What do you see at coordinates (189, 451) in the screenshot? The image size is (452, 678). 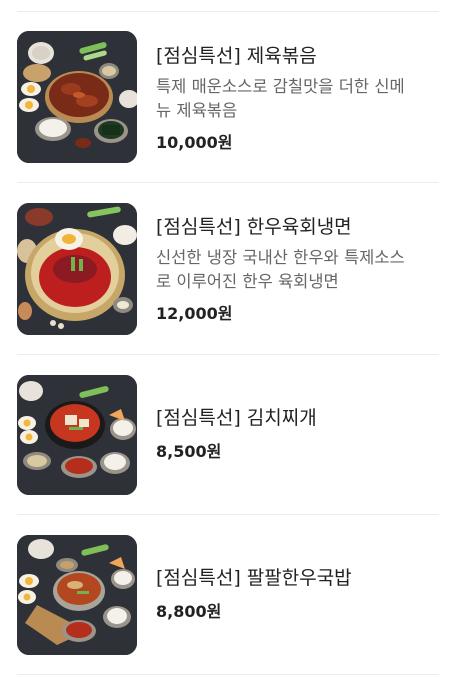 I see `menu-item-price: 8,500원` at bounding box center [189, 451].